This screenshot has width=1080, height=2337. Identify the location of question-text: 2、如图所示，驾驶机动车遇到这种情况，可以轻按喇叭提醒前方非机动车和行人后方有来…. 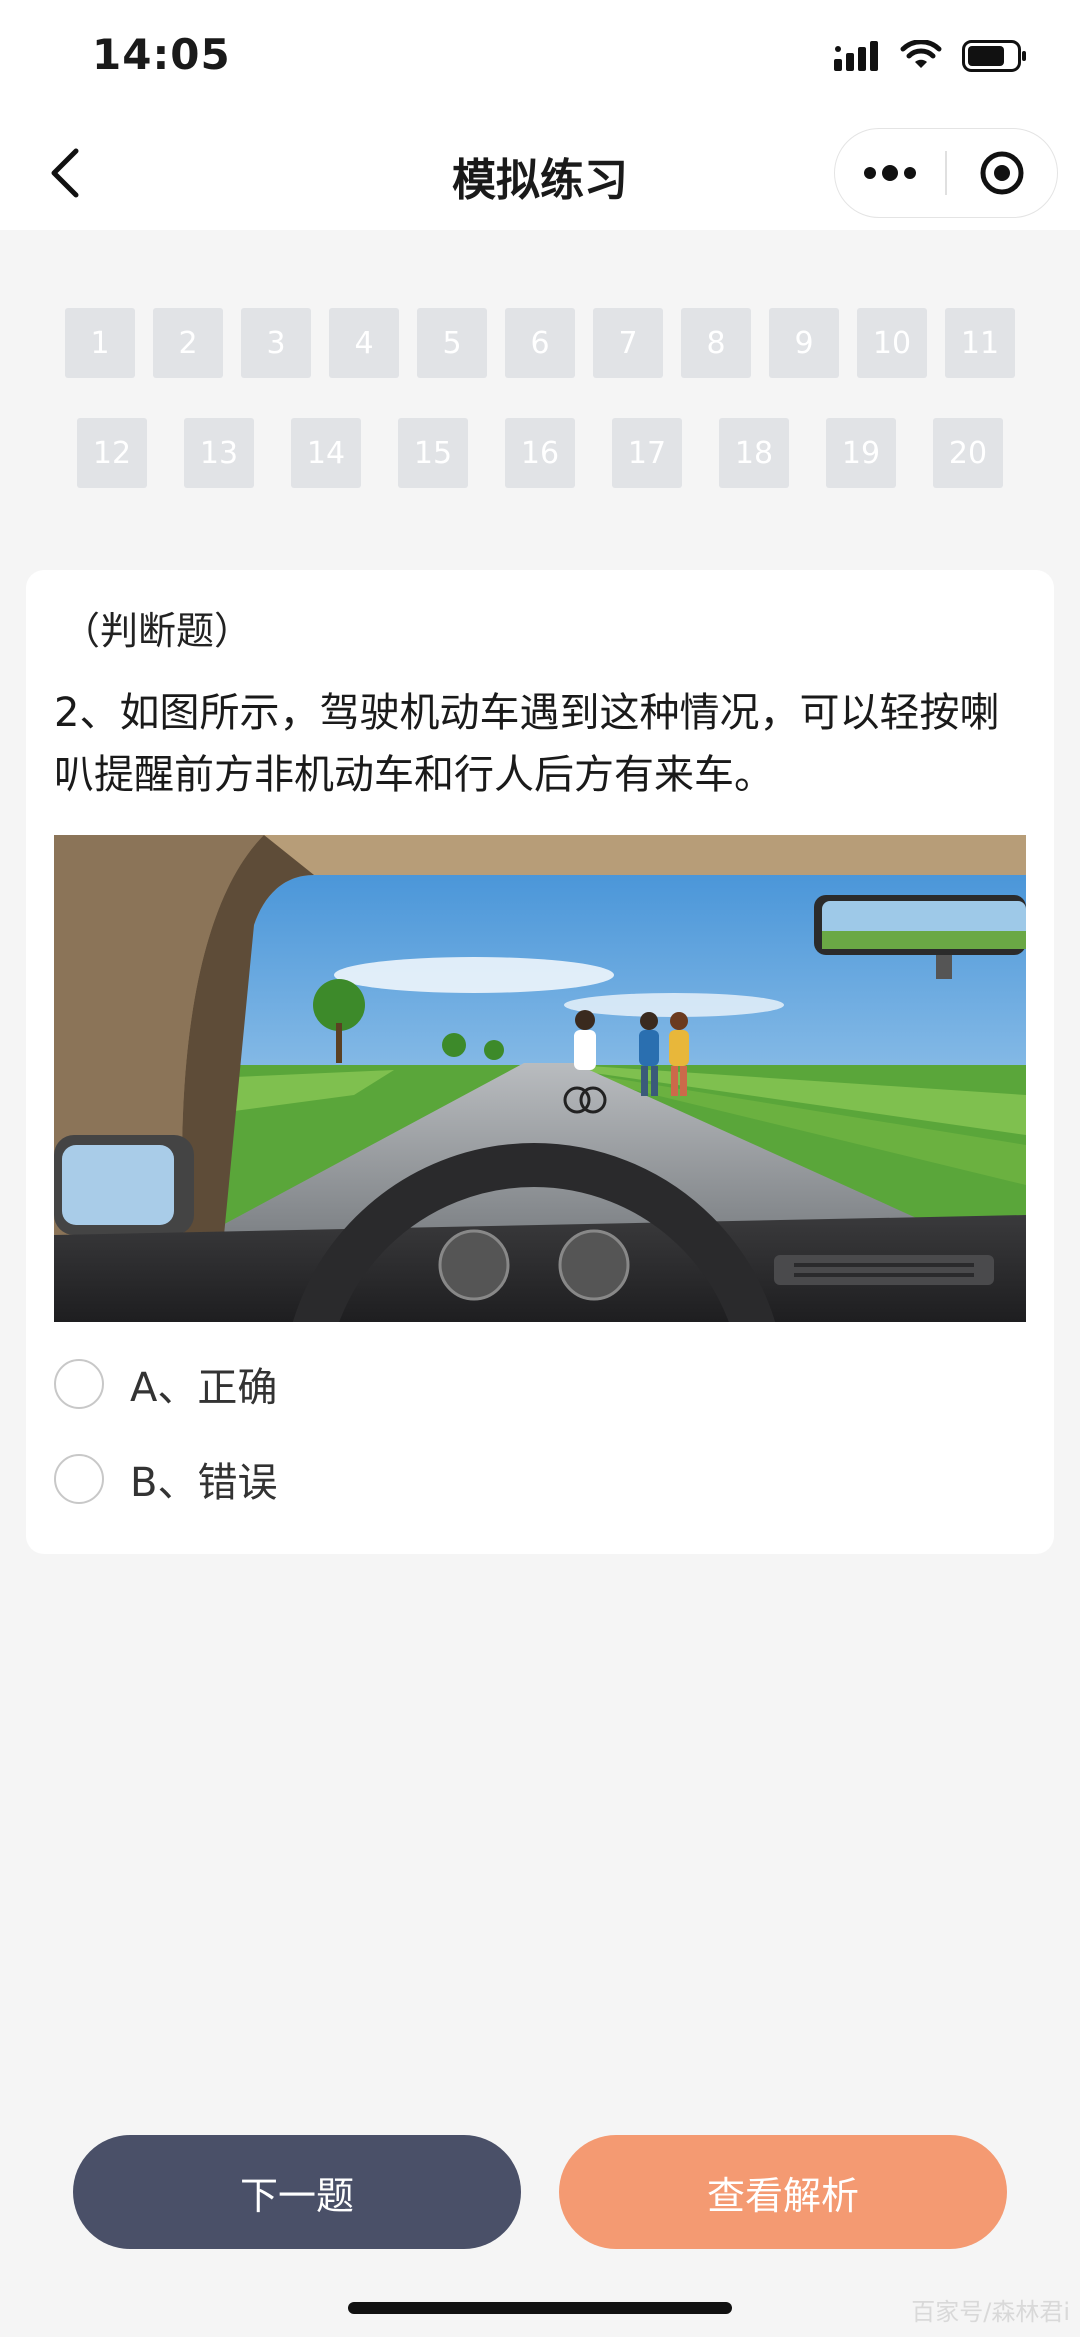
(527, 744).